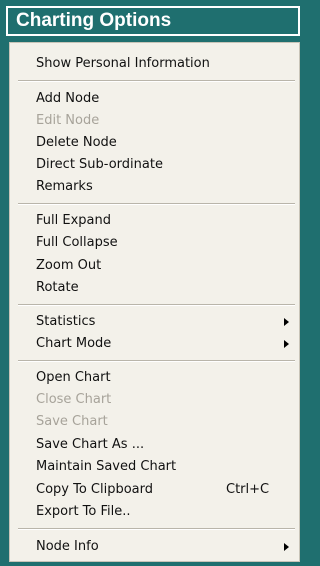 The image size is (320, 566). I want to click on menu-item-label: Add Node, so click(68, 98).